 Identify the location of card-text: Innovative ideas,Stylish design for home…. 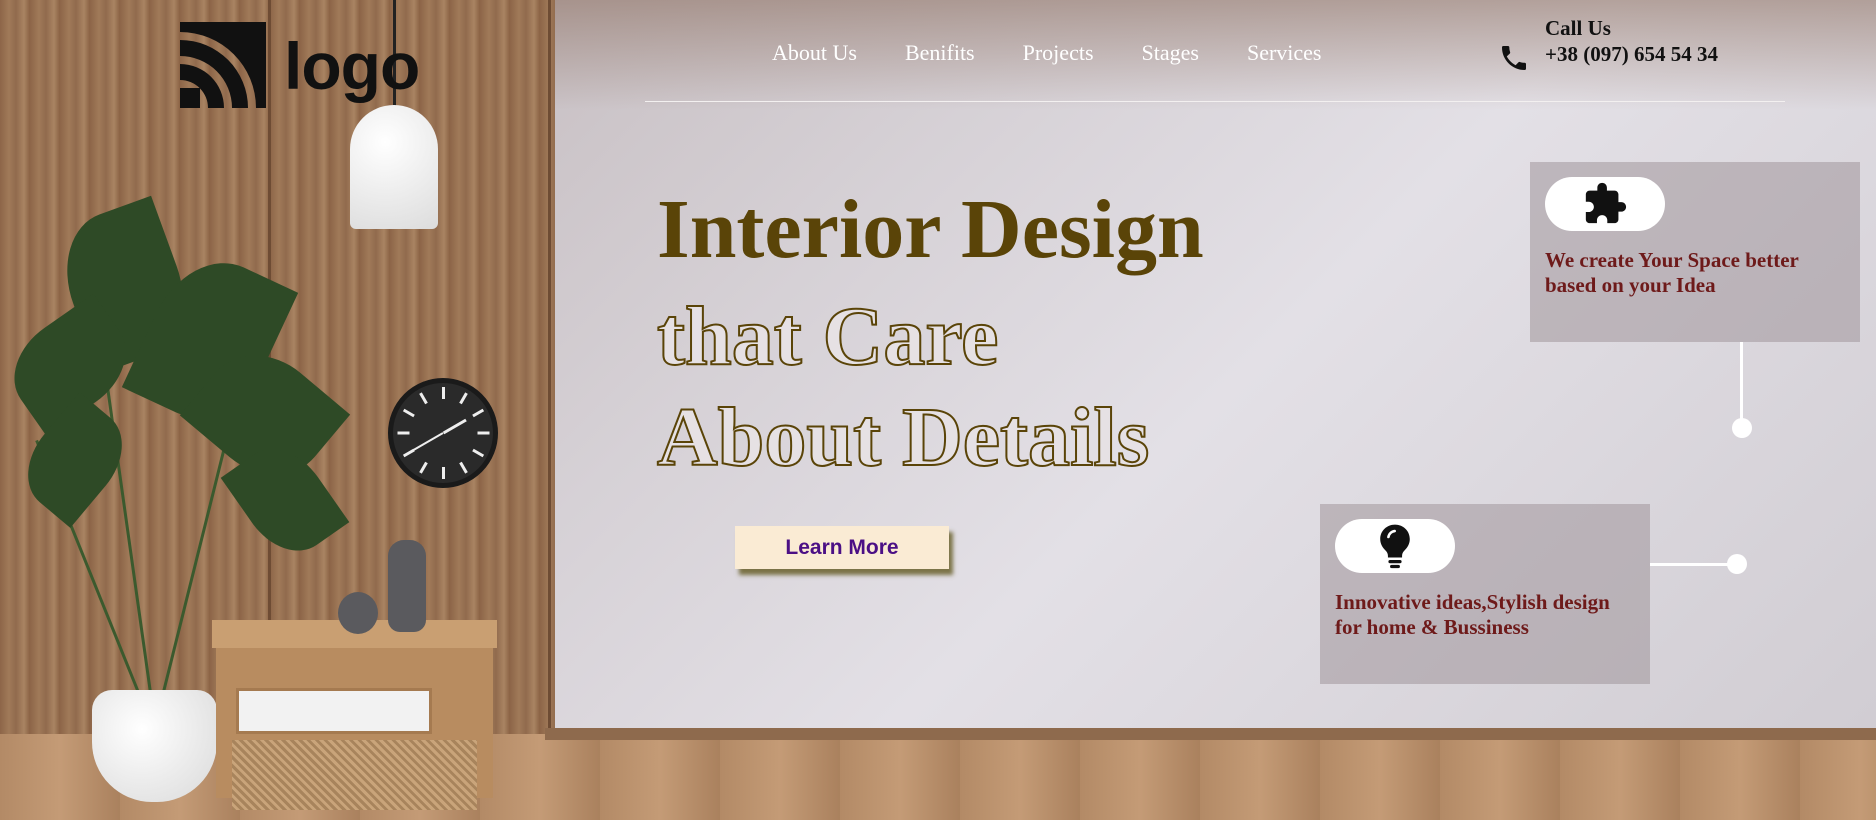
(1472, 615).